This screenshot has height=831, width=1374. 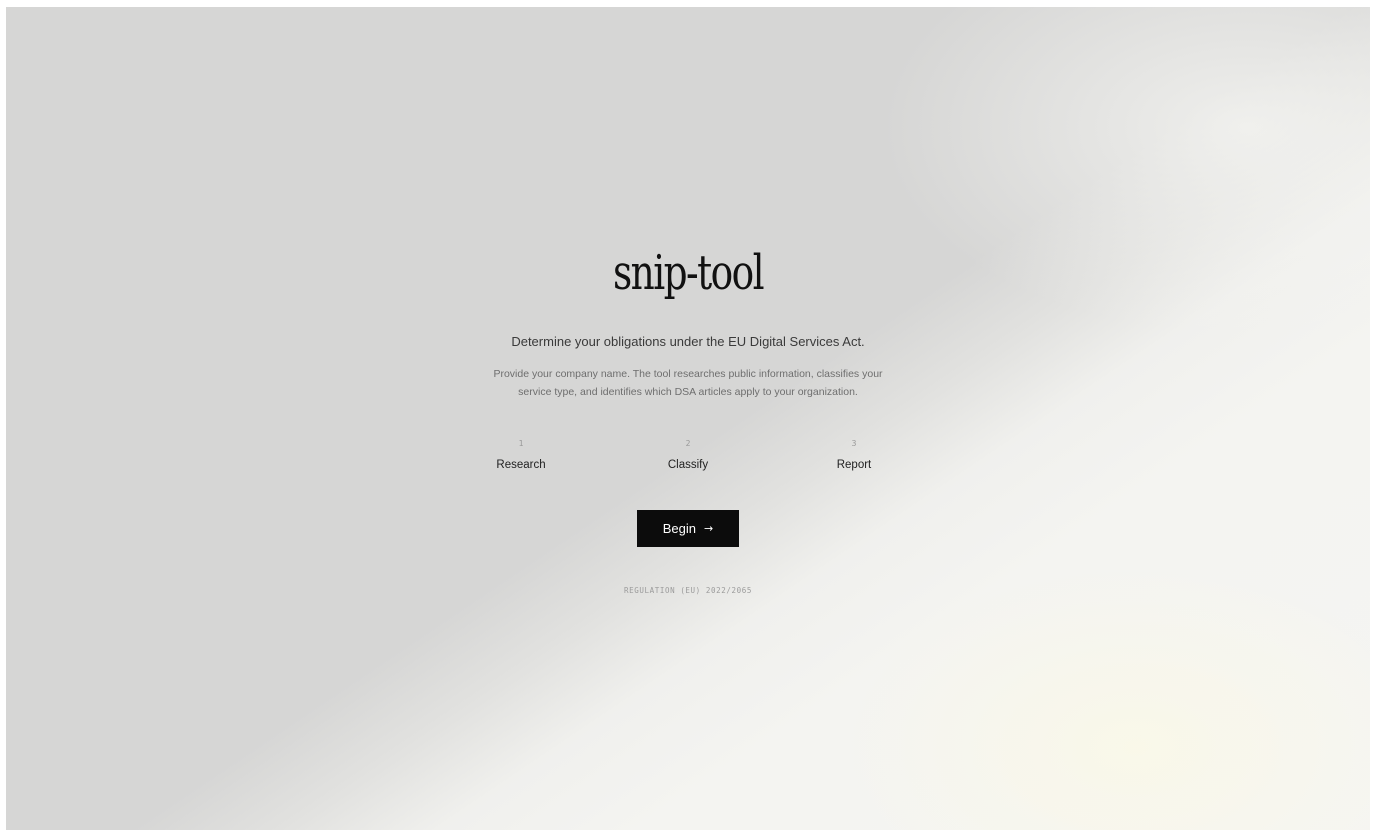 I want to click on step-classify: 2 Classify, so click(x=688, y=455).